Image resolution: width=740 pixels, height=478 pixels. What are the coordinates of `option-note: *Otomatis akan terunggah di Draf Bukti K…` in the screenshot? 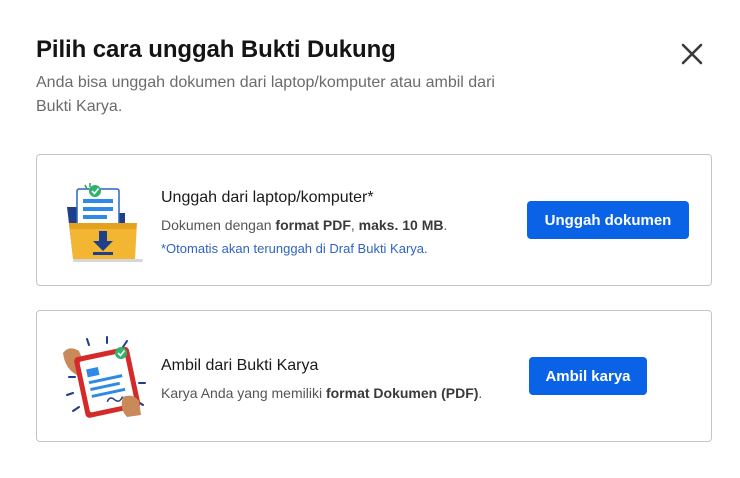 It's located at (294, 248).